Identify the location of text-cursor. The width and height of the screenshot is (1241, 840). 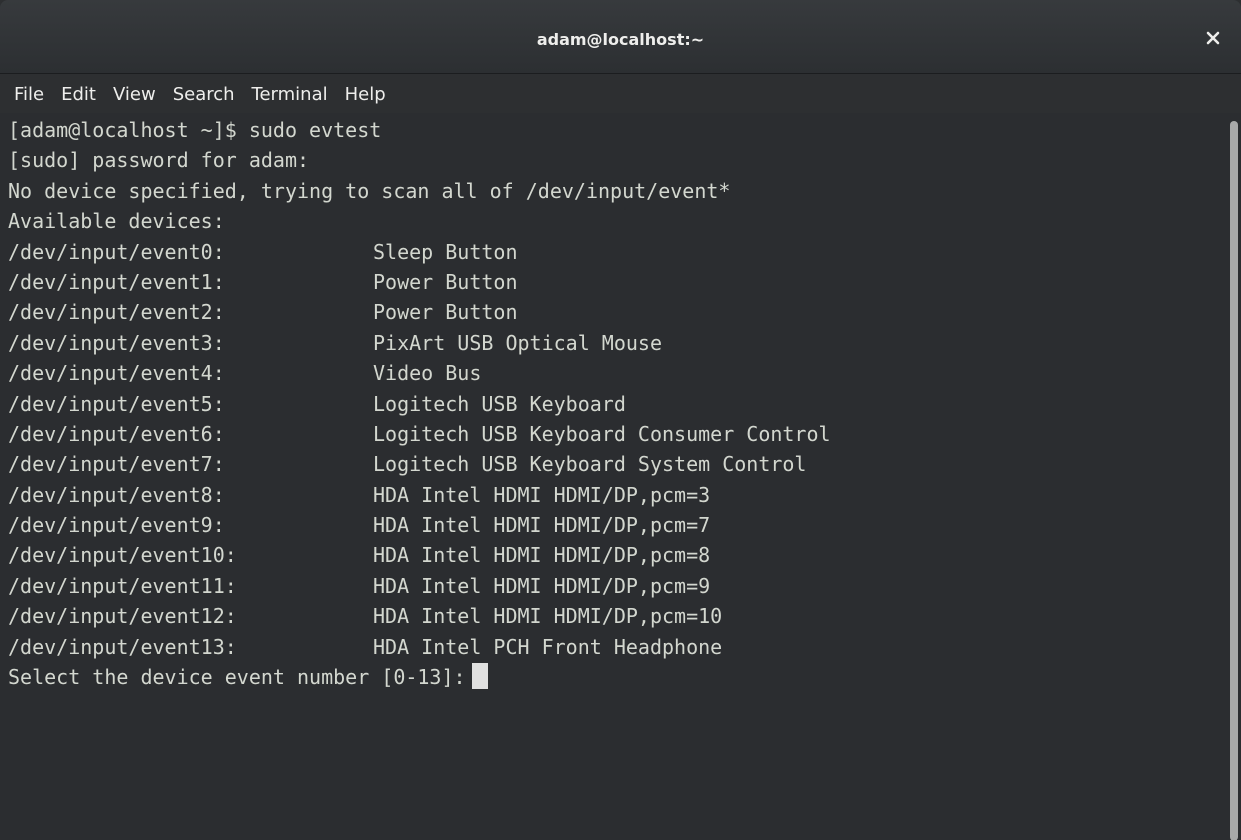
(479, 676).